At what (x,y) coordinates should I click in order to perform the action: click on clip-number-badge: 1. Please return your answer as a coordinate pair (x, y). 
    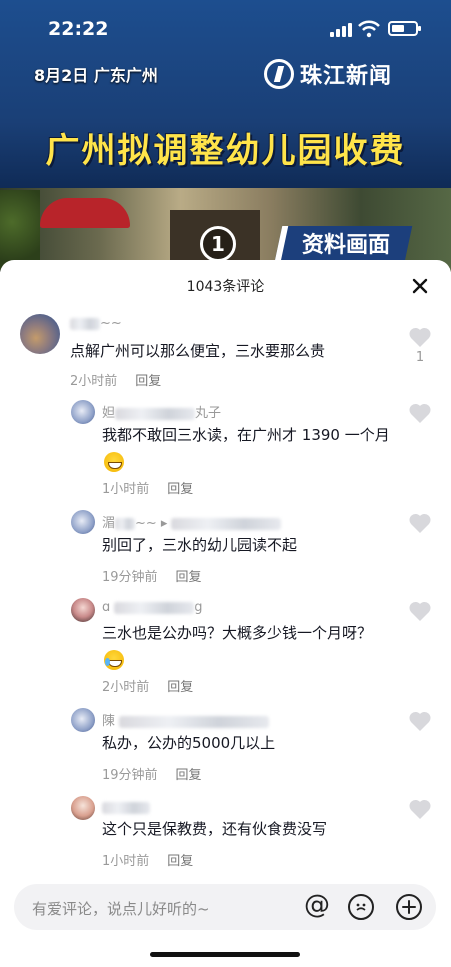
    Looking at the image, I should click on (218, 244).